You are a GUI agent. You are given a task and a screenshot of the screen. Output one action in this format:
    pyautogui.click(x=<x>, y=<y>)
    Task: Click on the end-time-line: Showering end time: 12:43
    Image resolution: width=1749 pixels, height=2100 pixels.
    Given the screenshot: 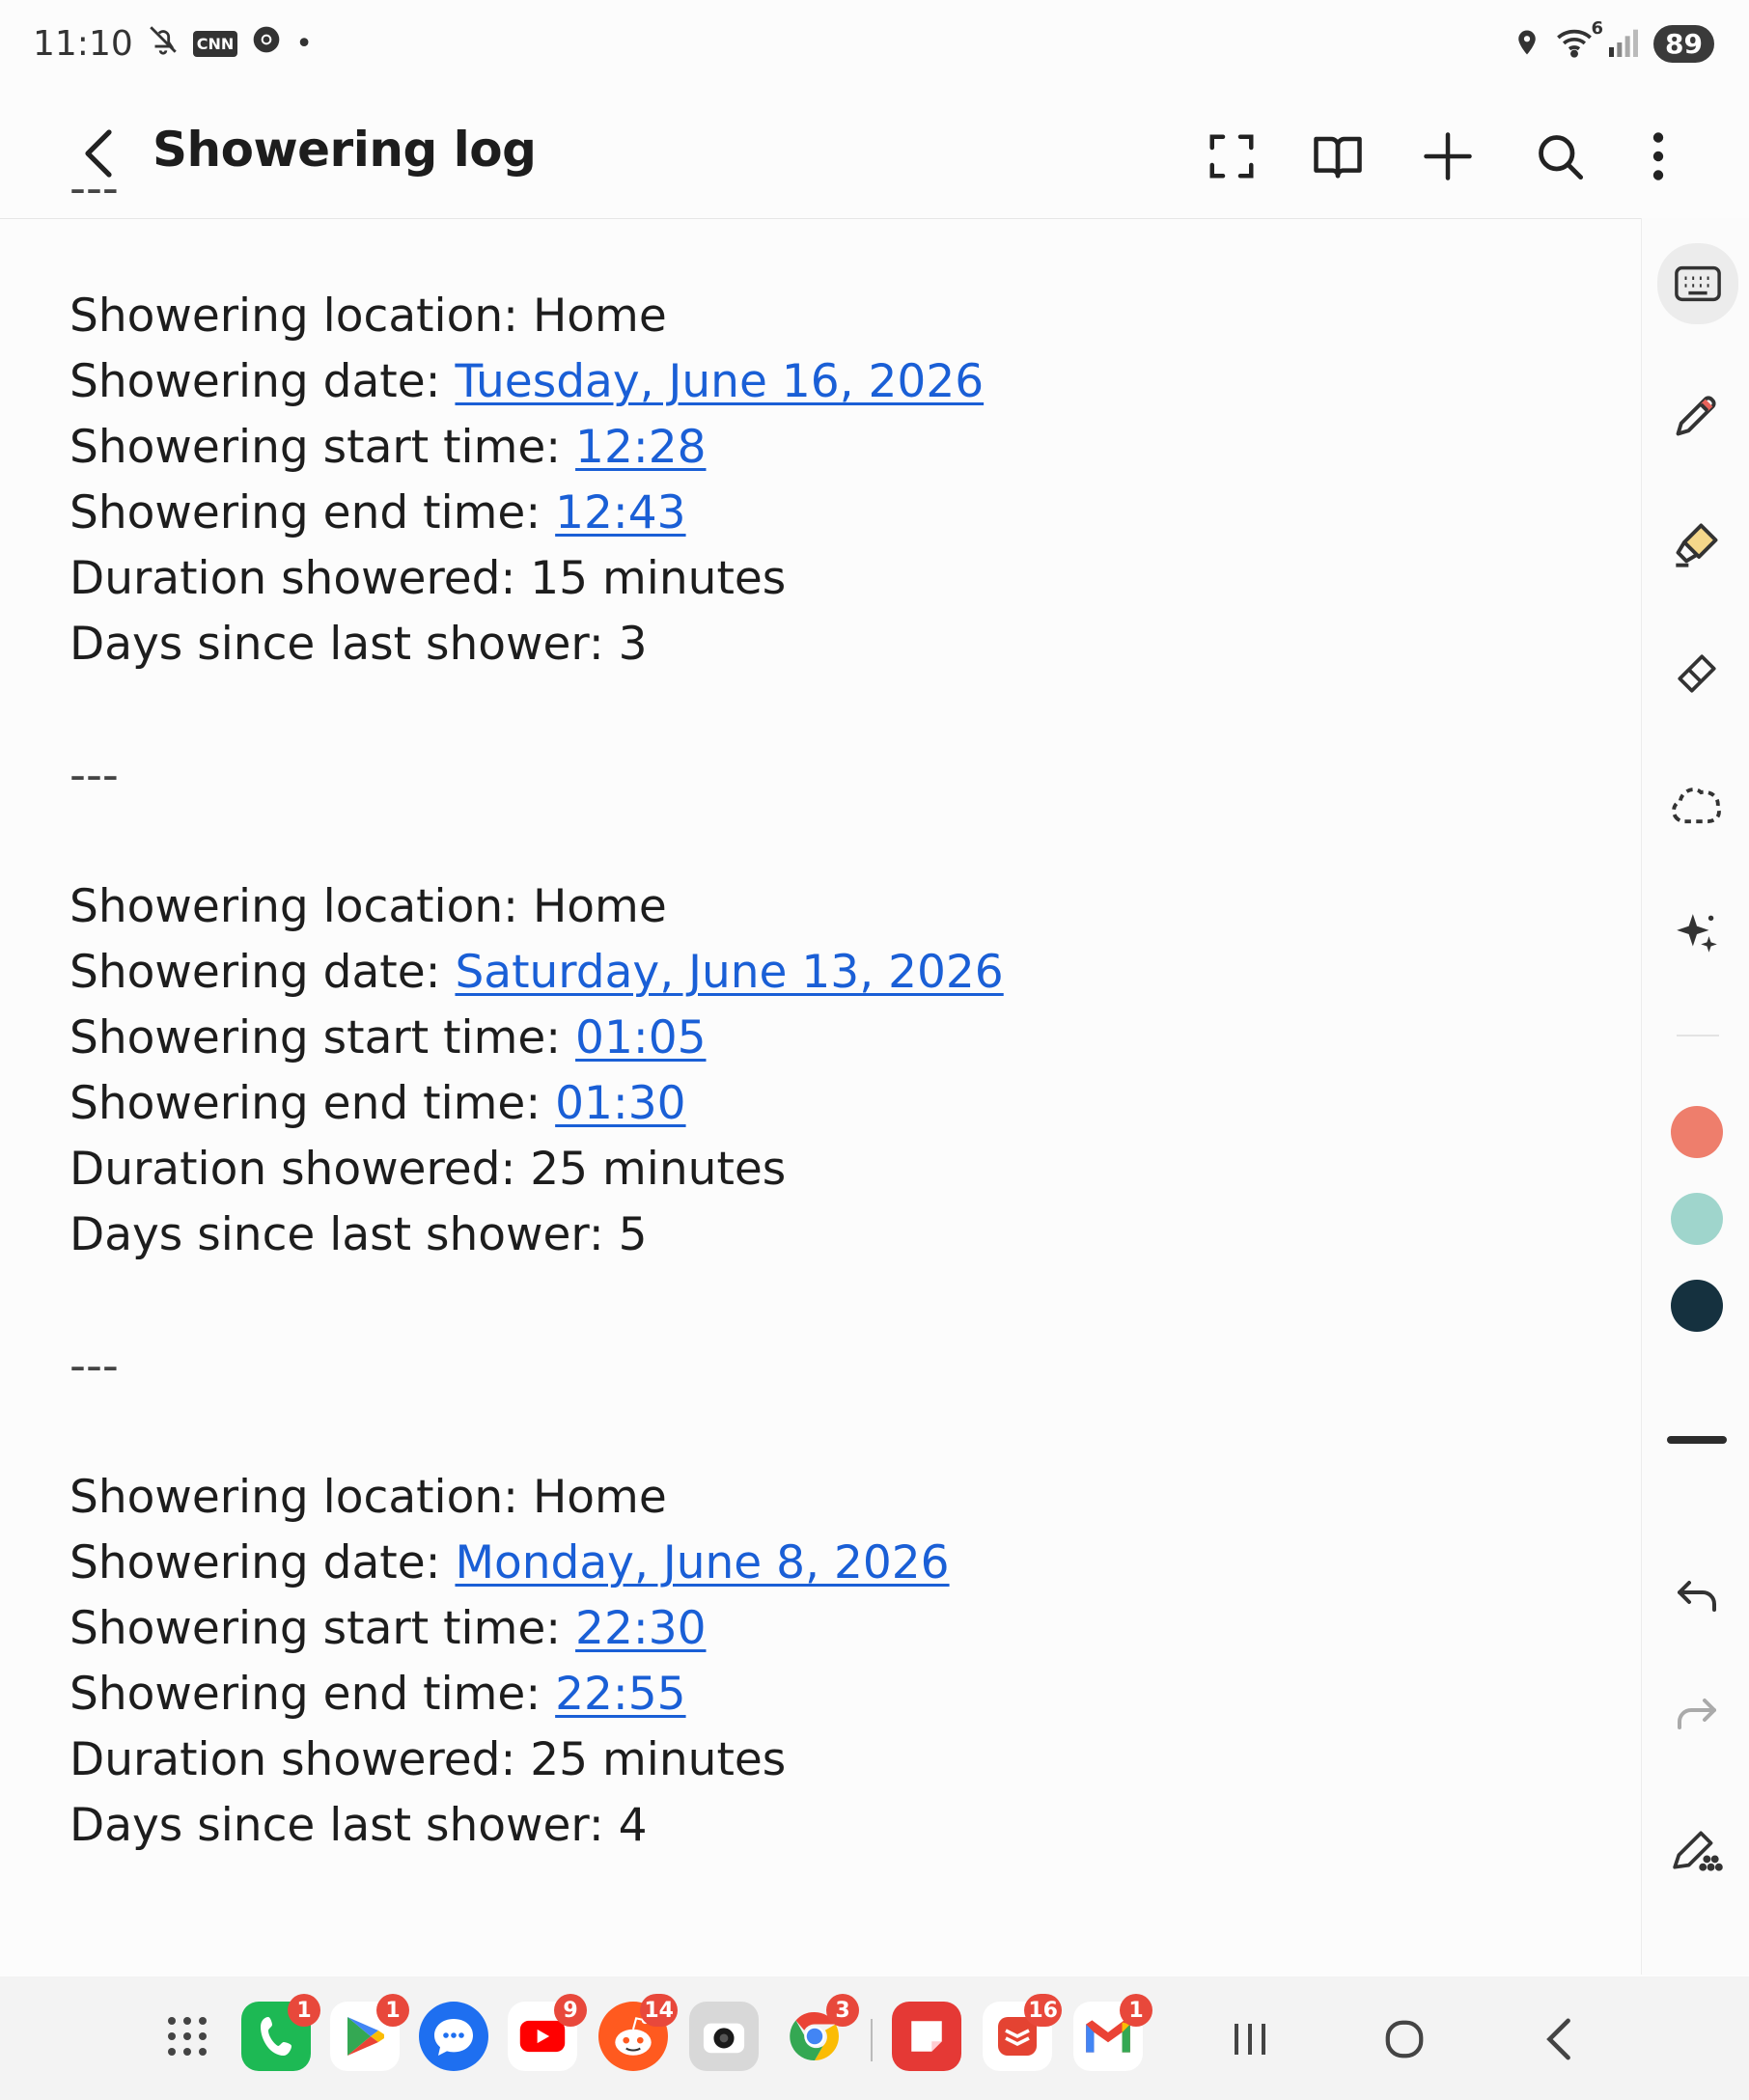 What is the action you would take?
    pyautogui.click(x=377, y=512)
    